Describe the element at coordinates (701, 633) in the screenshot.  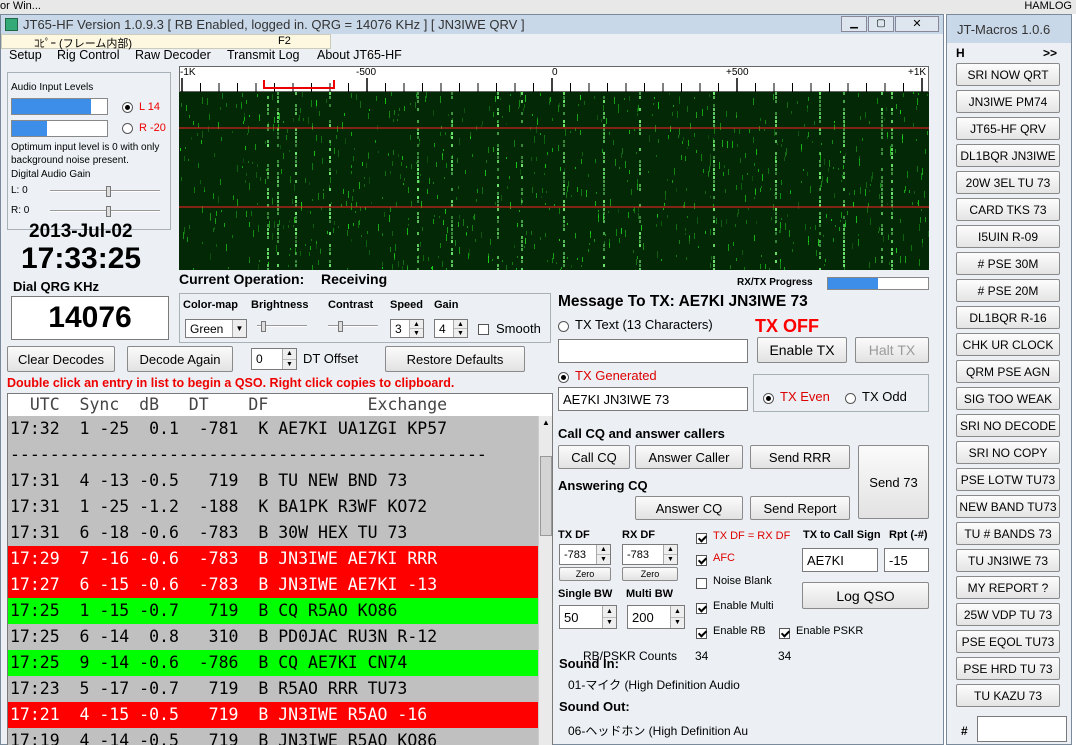
I see `enable-rb-checkbox` at that location.